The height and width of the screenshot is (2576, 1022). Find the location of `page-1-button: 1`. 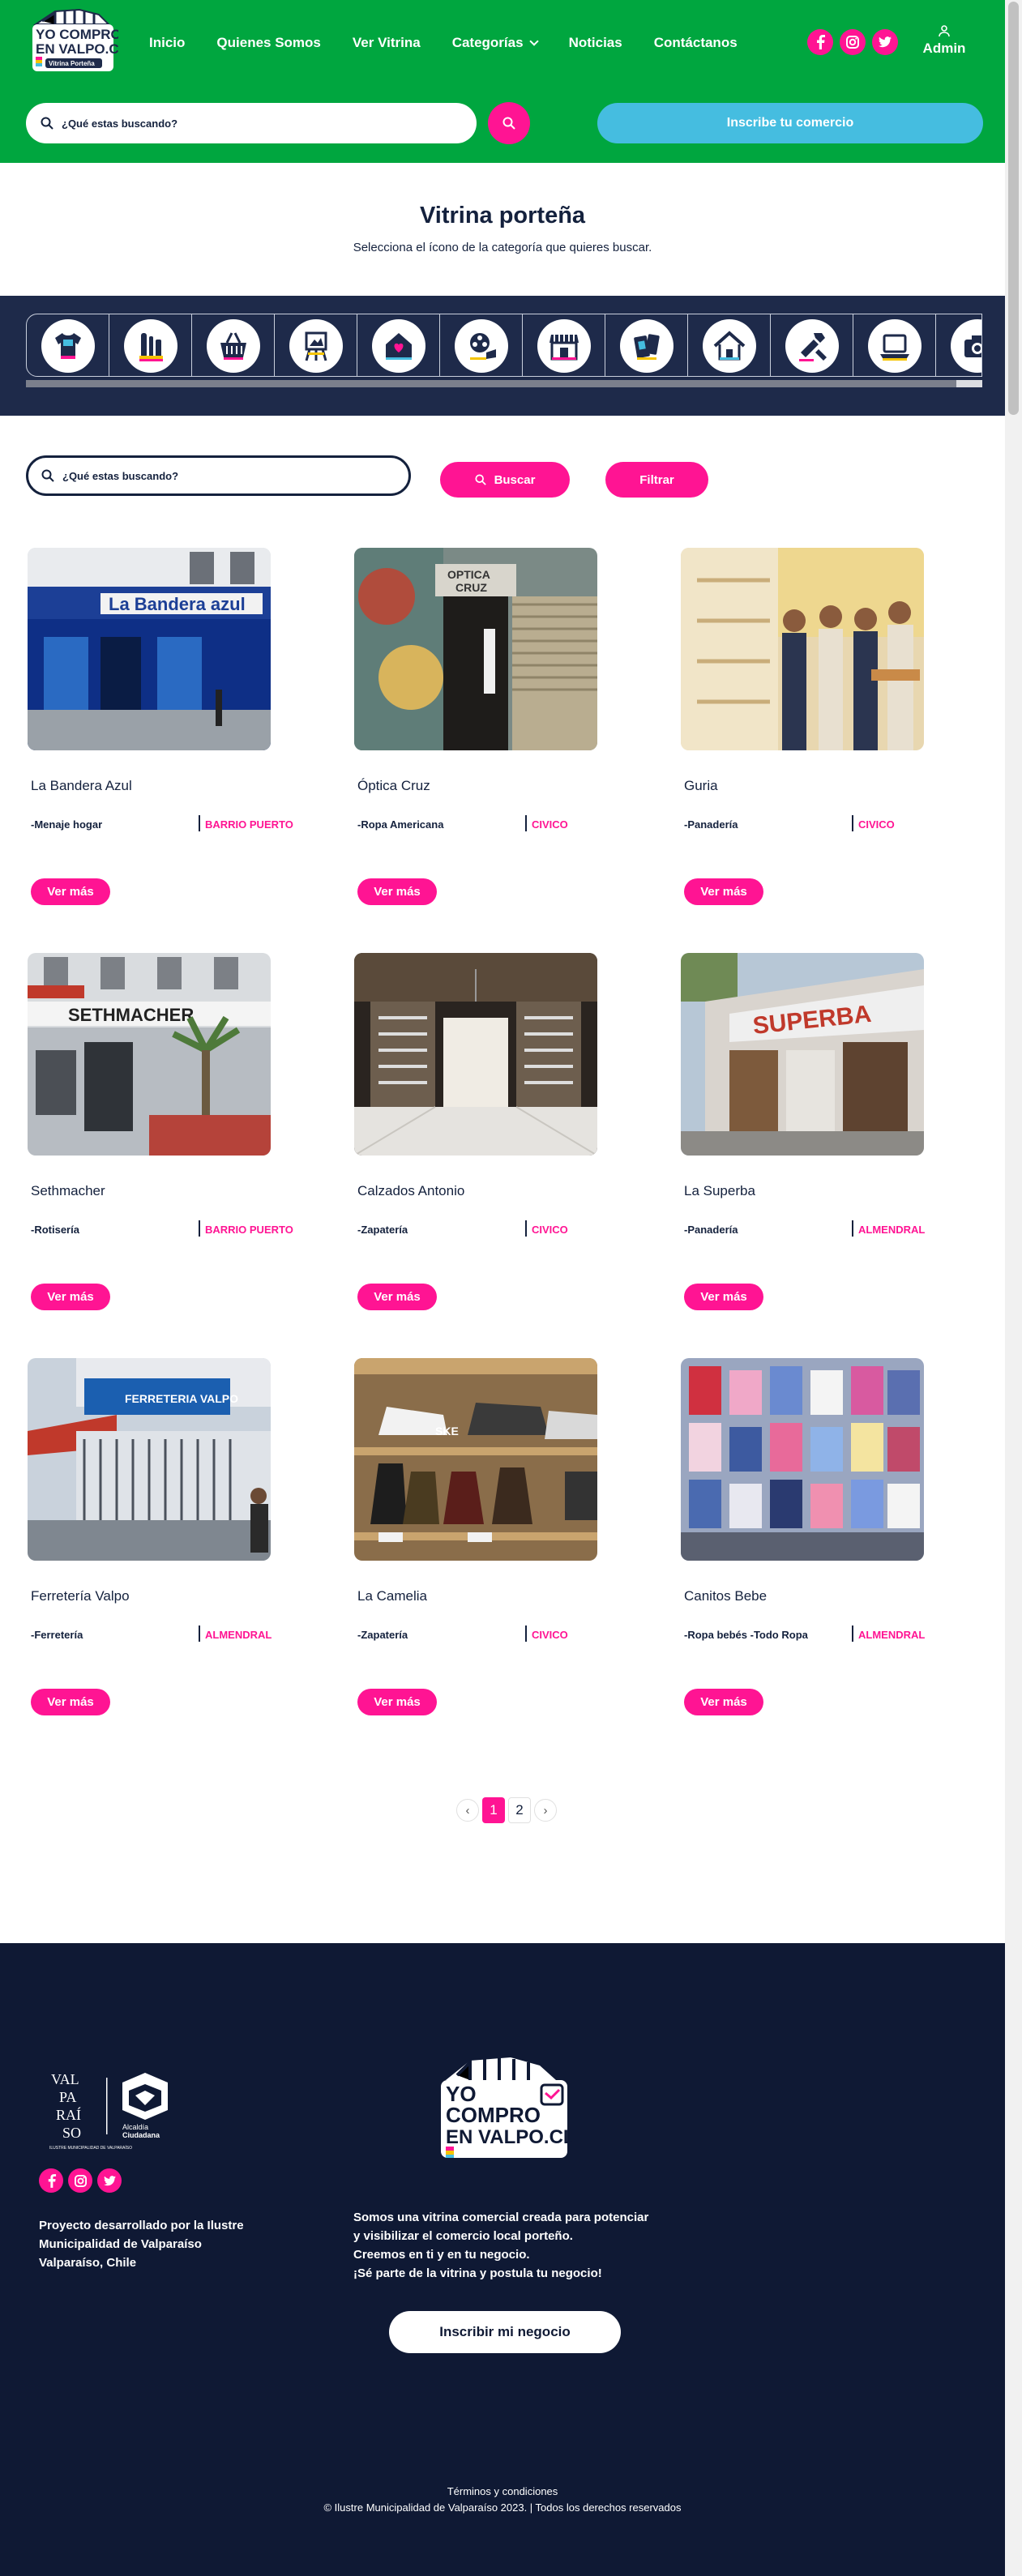

page-1-button: 1 is located at coordinates (493, 1810).